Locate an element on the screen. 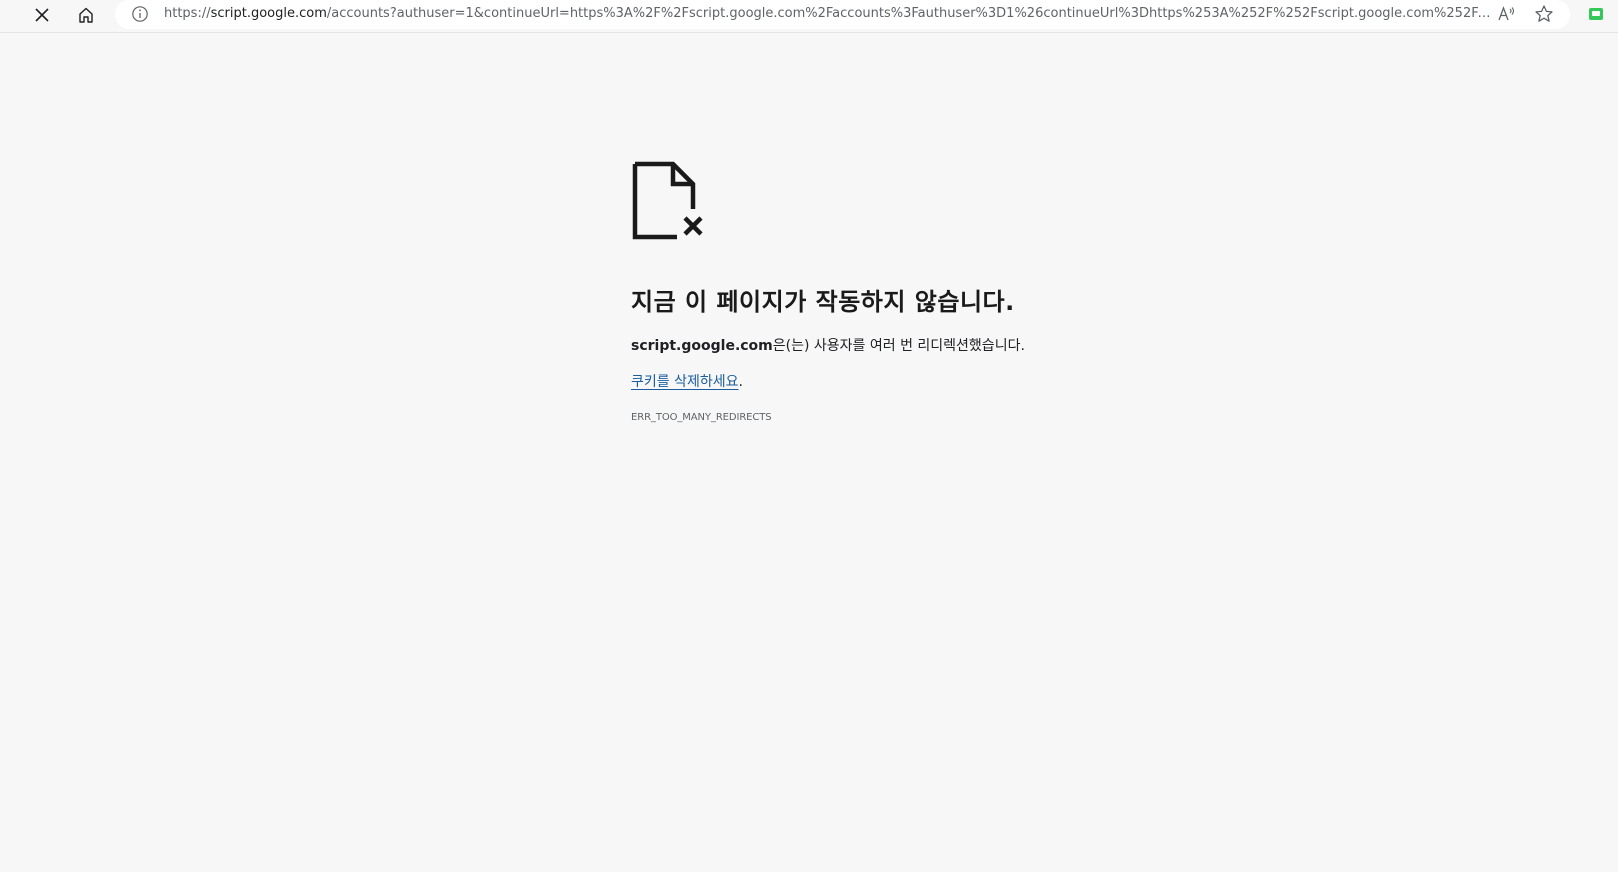  error-suggestion: 쿠키를 삭제하세요. is located at coordinates (981, 382).